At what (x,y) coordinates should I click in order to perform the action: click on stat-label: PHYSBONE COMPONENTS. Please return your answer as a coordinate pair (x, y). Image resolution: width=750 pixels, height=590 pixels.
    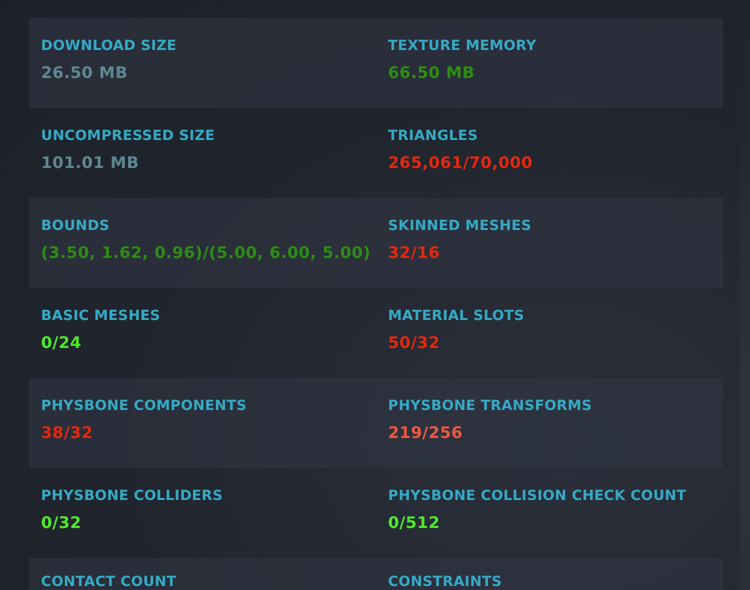
    Looking at the image, I should click on (144, 406).